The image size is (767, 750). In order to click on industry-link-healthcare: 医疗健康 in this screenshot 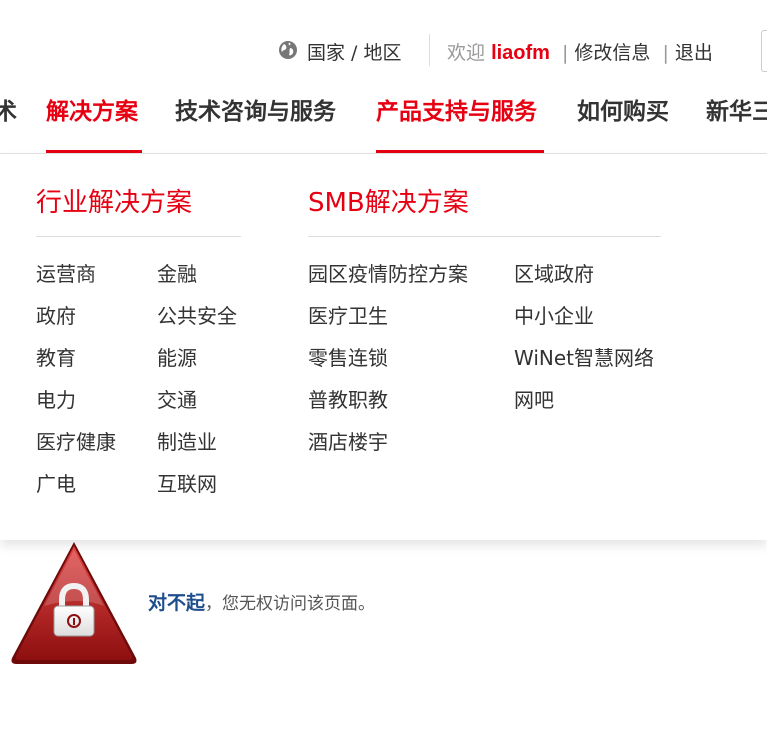, I will do `click(76, 440)`.